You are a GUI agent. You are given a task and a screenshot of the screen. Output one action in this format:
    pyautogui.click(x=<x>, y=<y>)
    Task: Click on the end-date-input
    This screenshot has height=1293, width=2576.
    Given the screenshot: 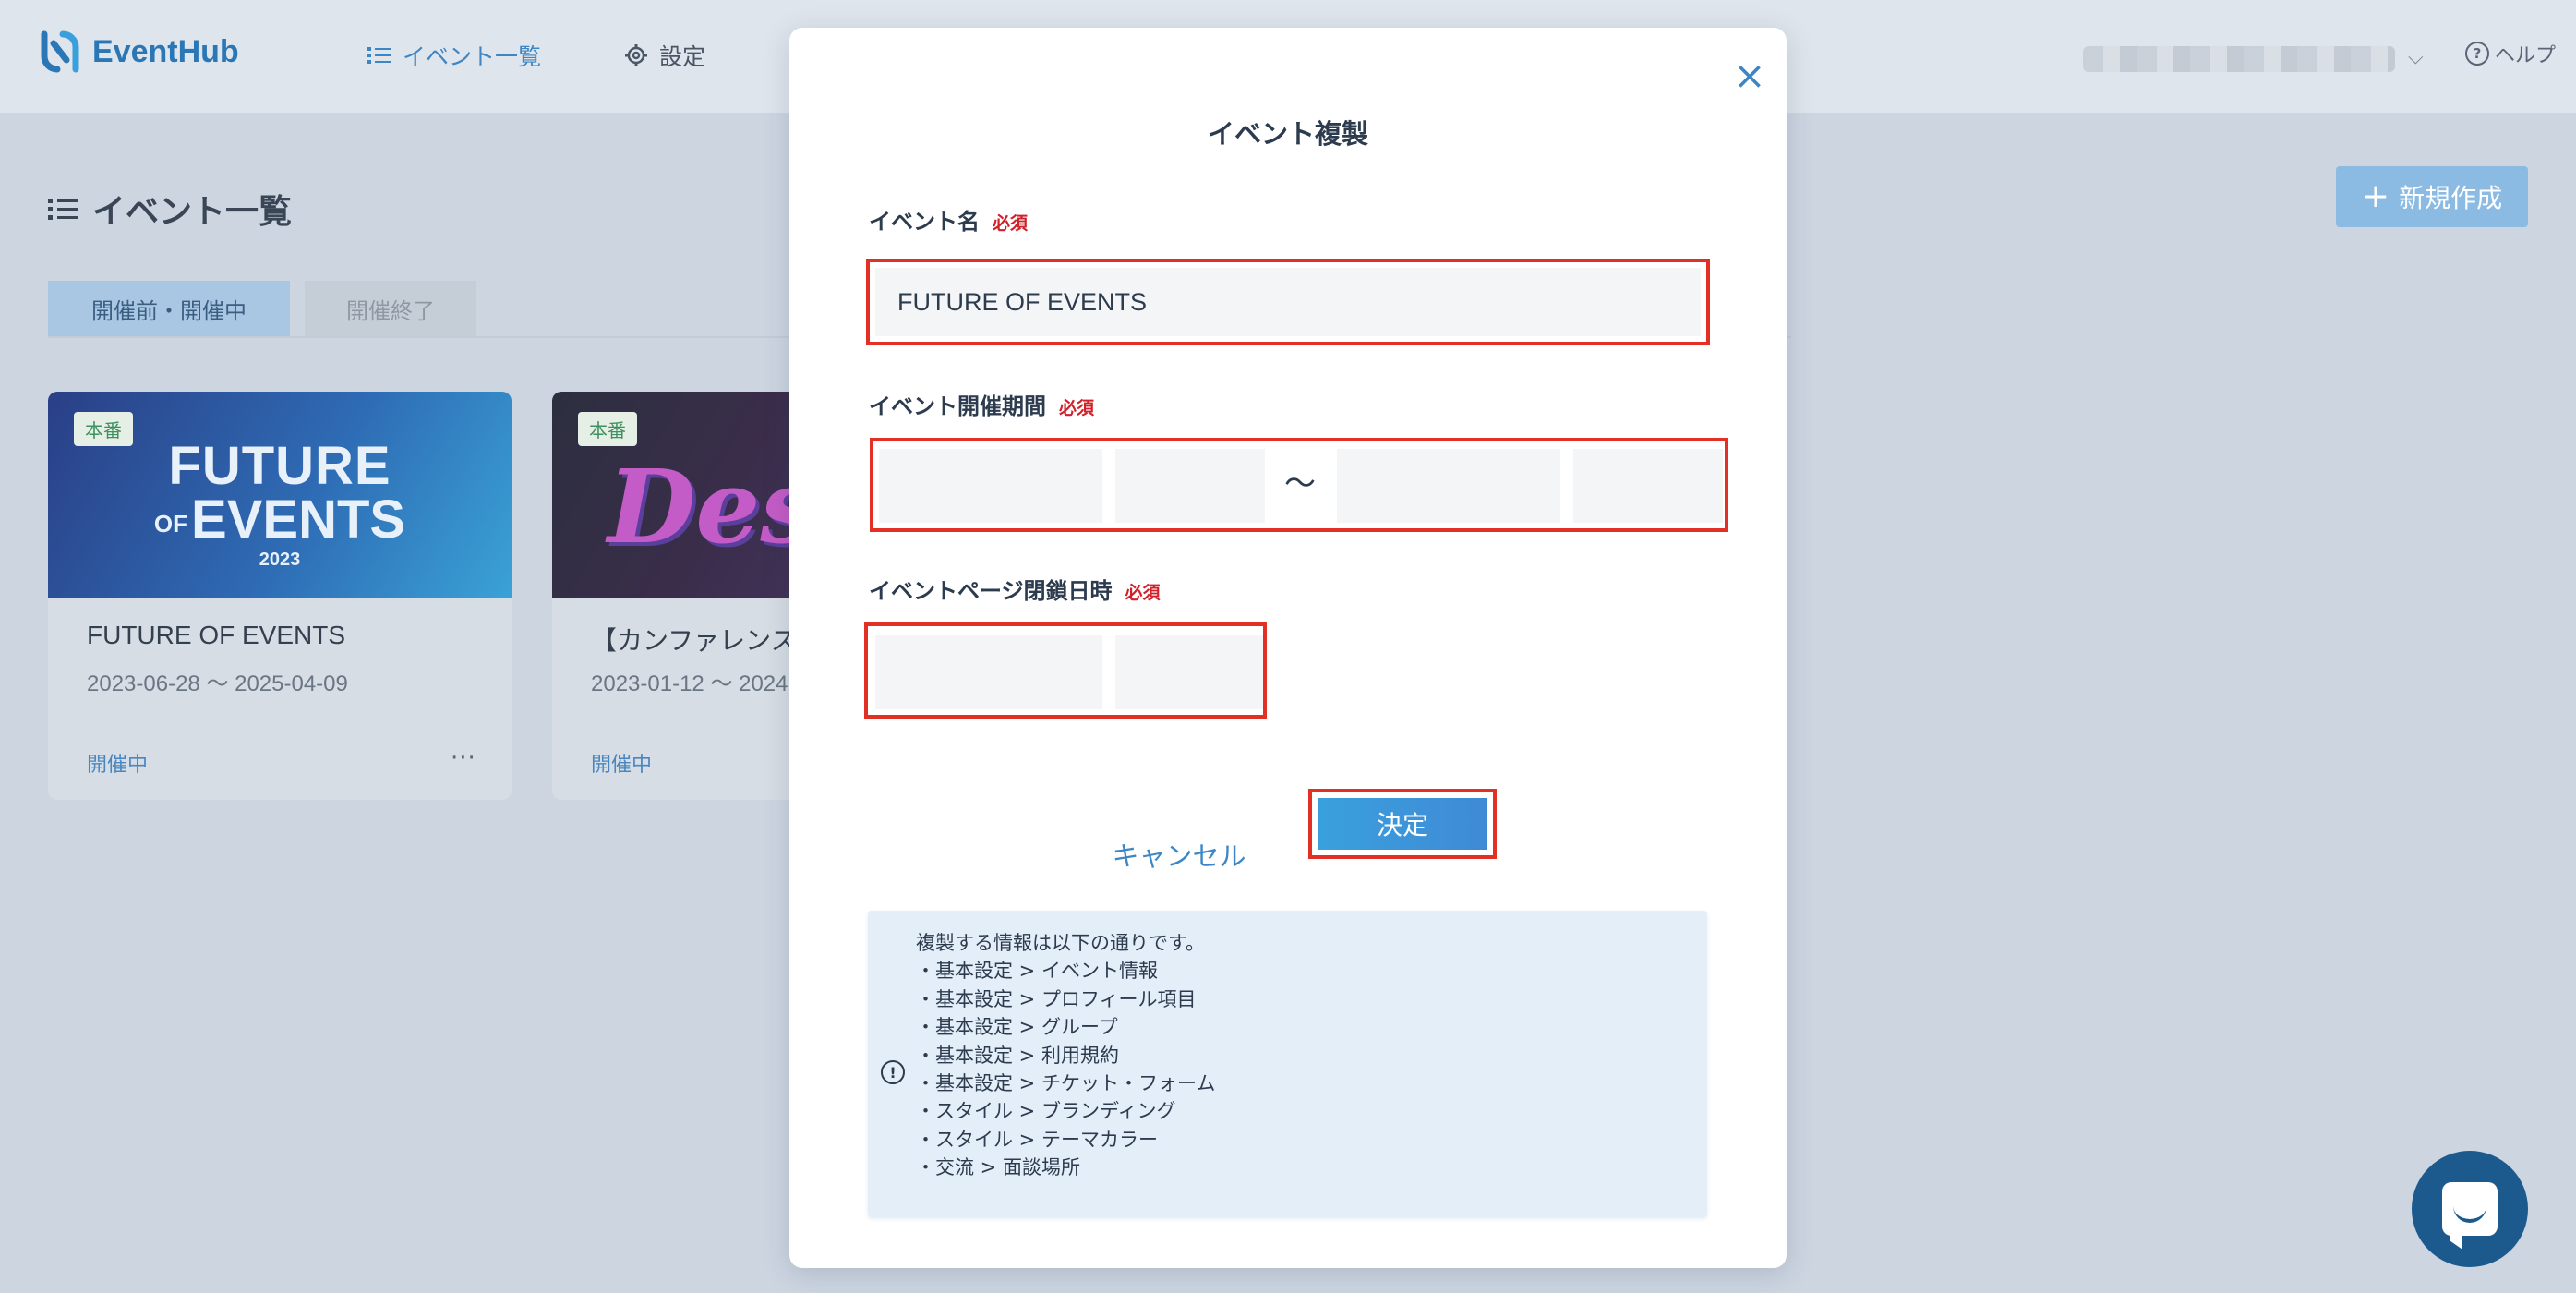 What is the action you would take?
    pyautogui.click(x=1448, y=486)
    